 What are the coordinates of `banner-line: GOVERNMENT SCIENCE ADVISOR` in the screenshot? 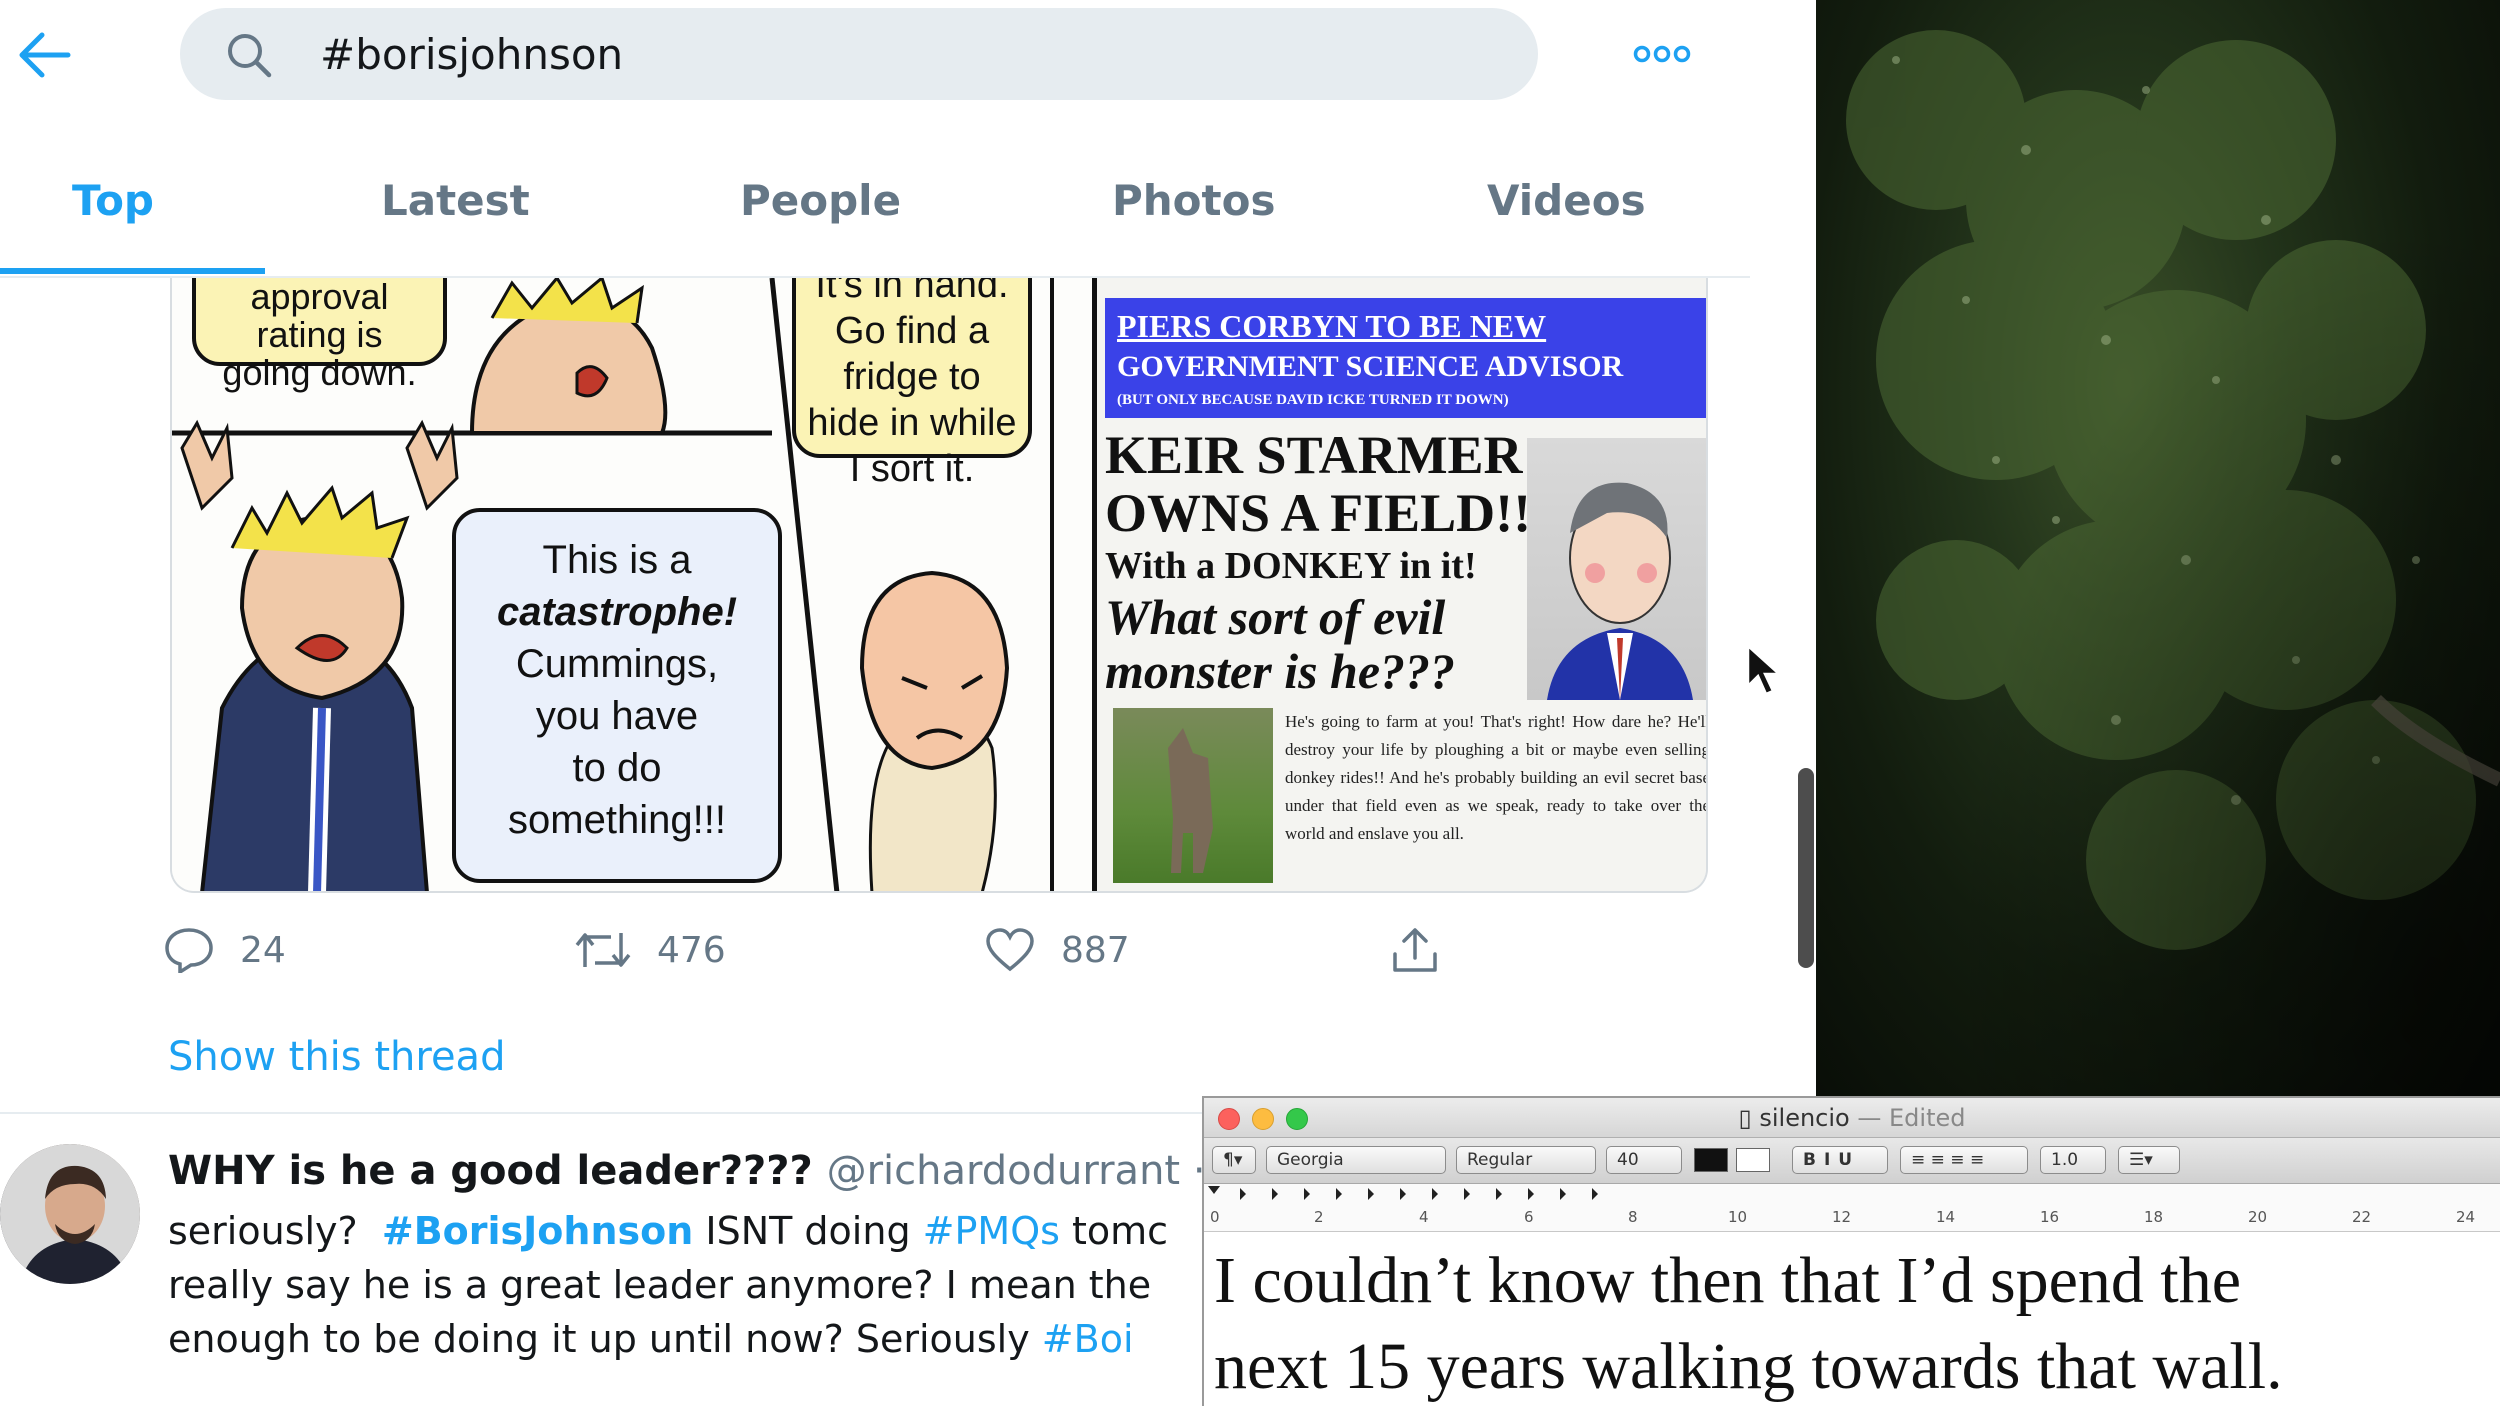 It's located at (1370, 366).